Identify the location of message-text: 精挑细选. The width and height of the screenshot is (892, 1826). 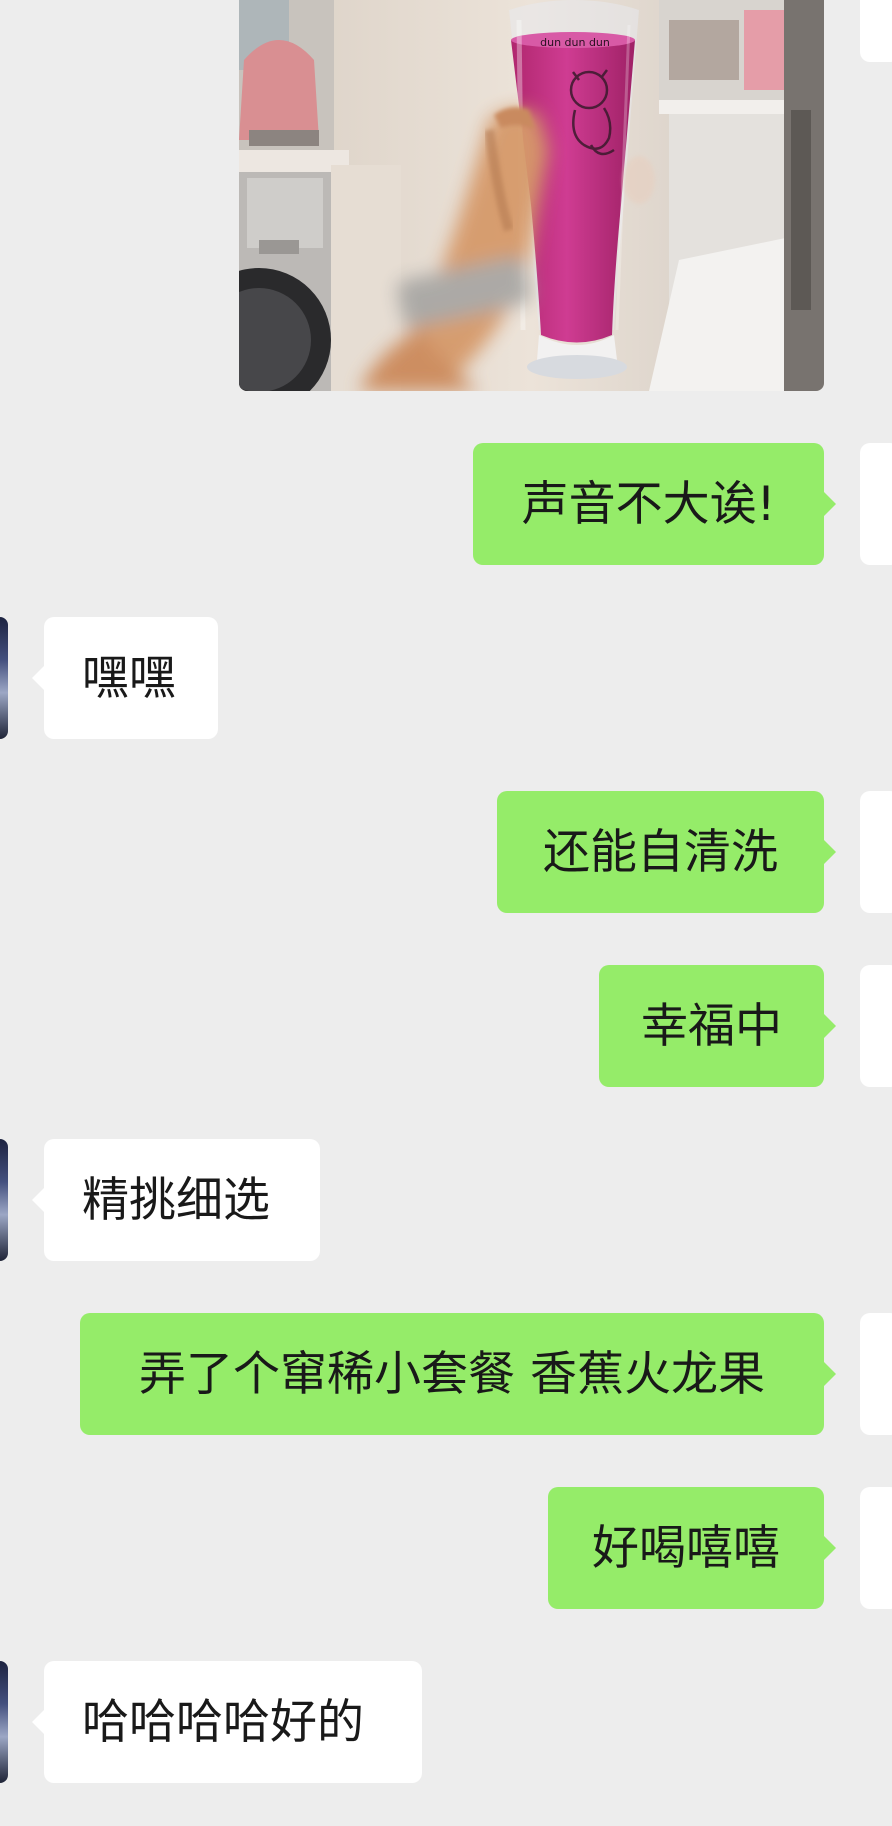
(176, 1200).